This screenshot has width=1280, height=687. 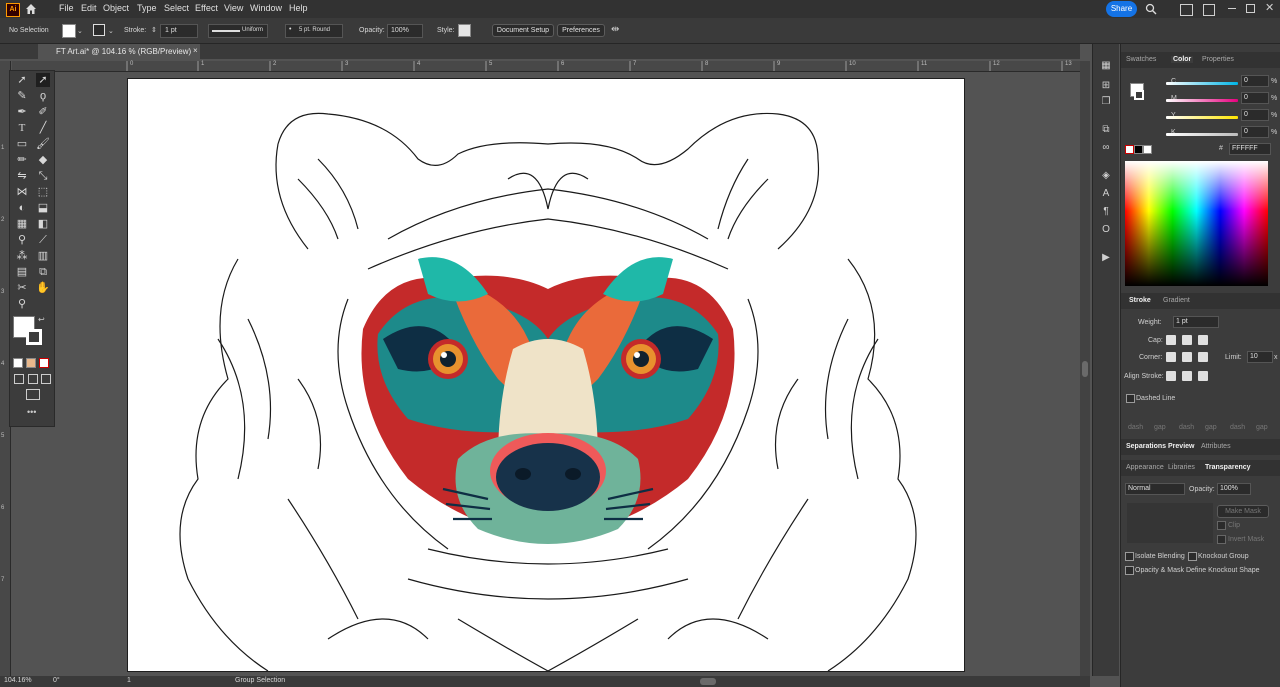 What do you see at coordinates (1203, 340) in the screenshot?
I see `projecting-cap-icon` at bounding box center [1203, 340].